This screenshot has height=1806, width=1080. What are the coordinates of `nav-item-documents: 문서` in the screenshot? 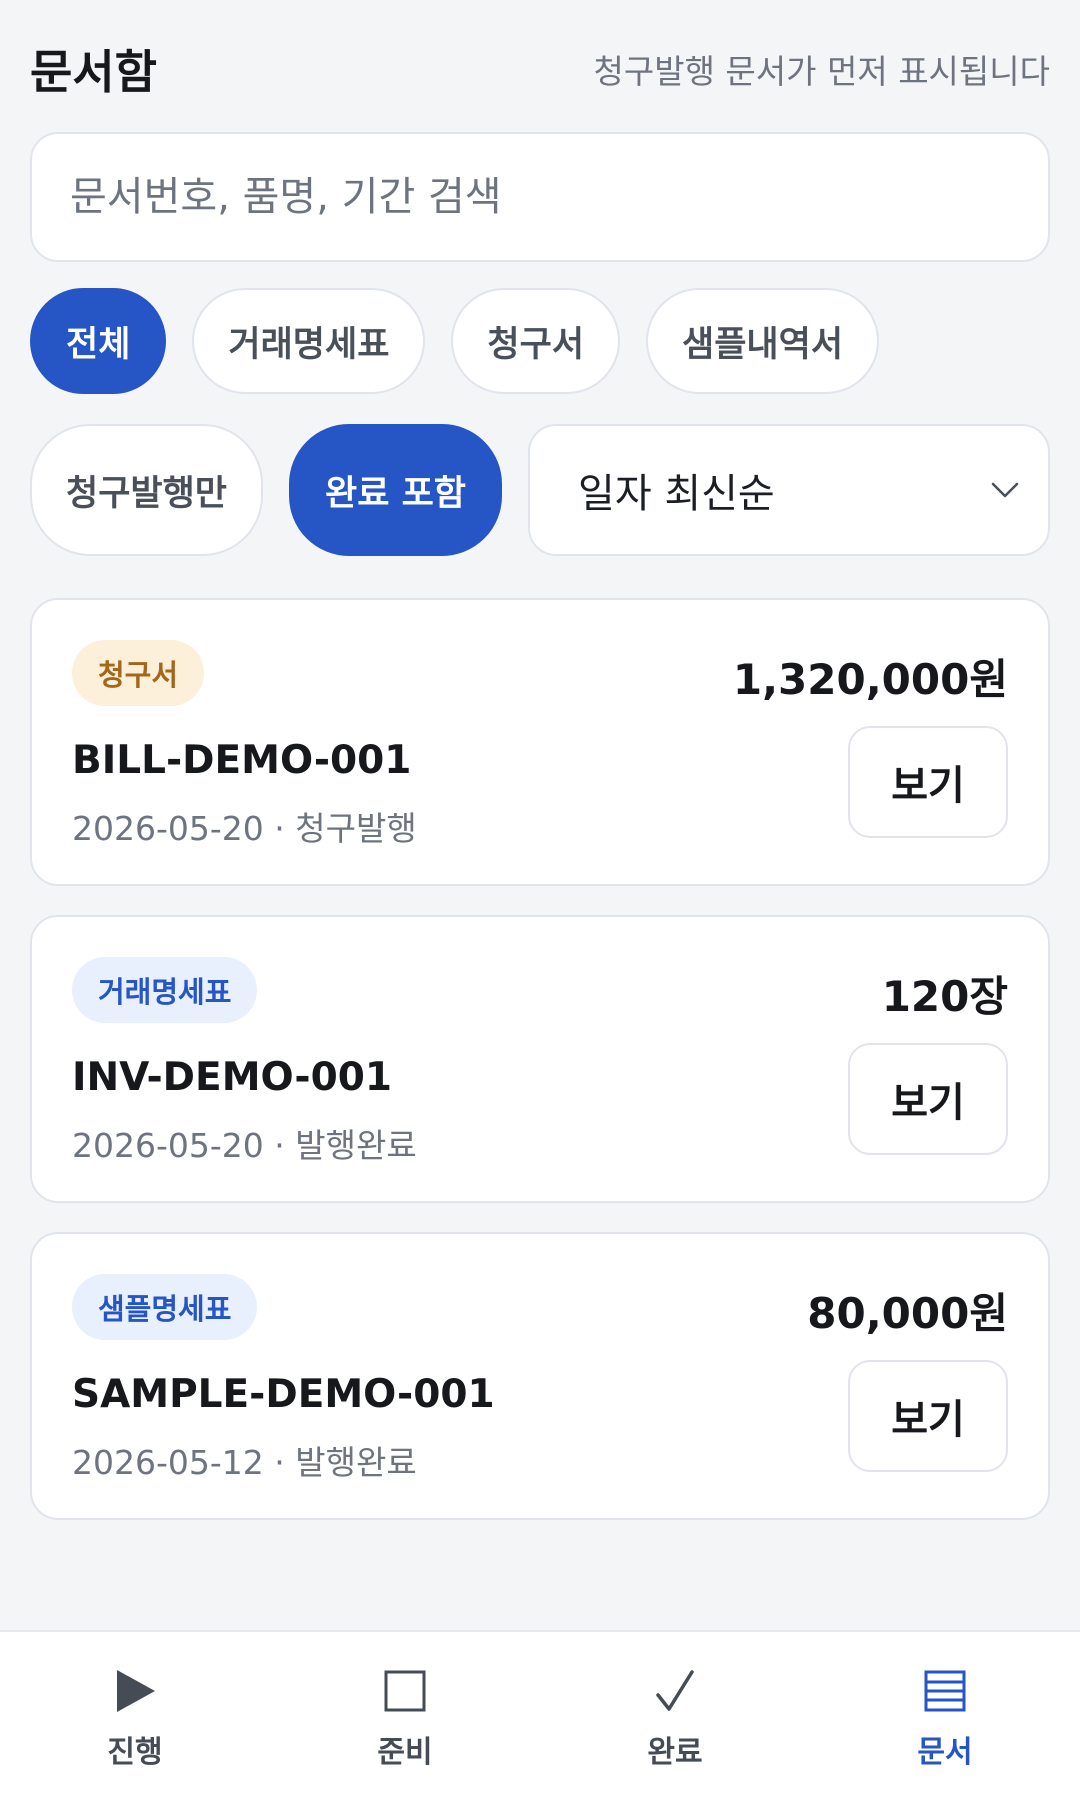 It's located at (945, 1719).